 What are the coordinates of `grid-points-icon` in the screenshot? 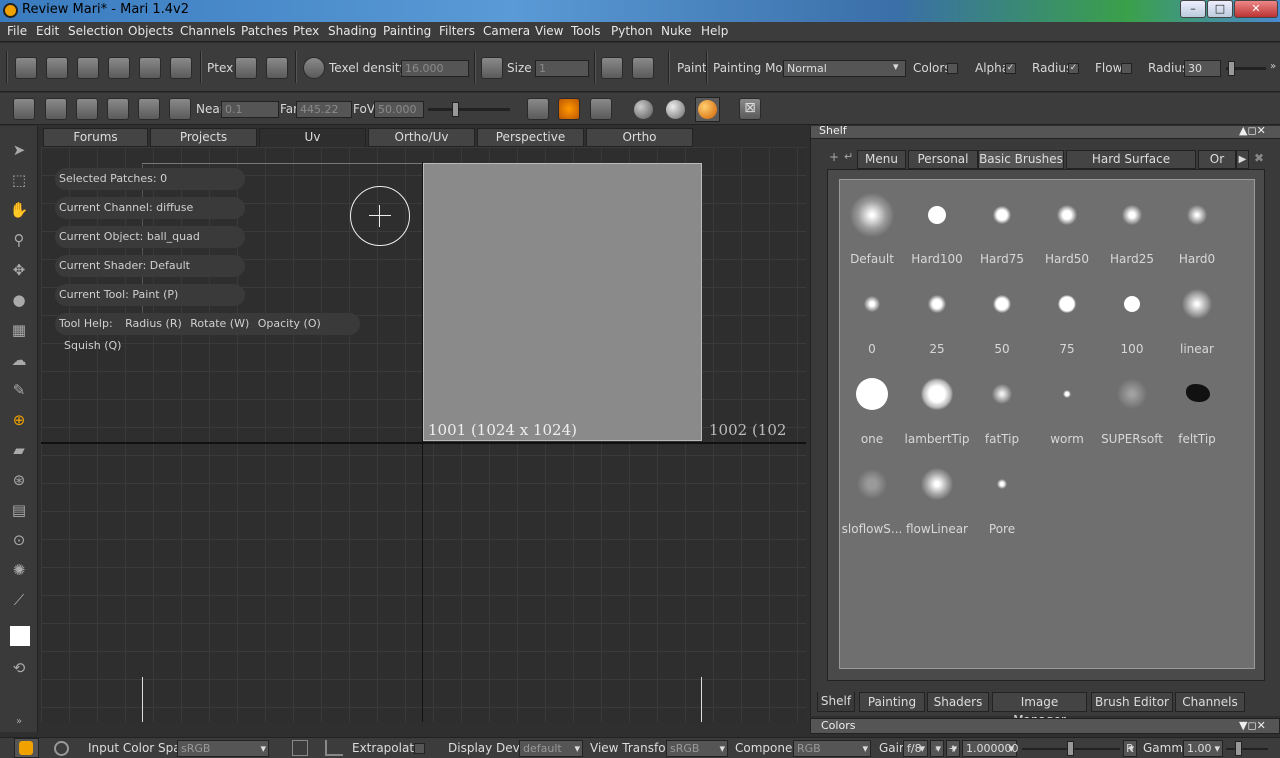 It's located at (180, 109).